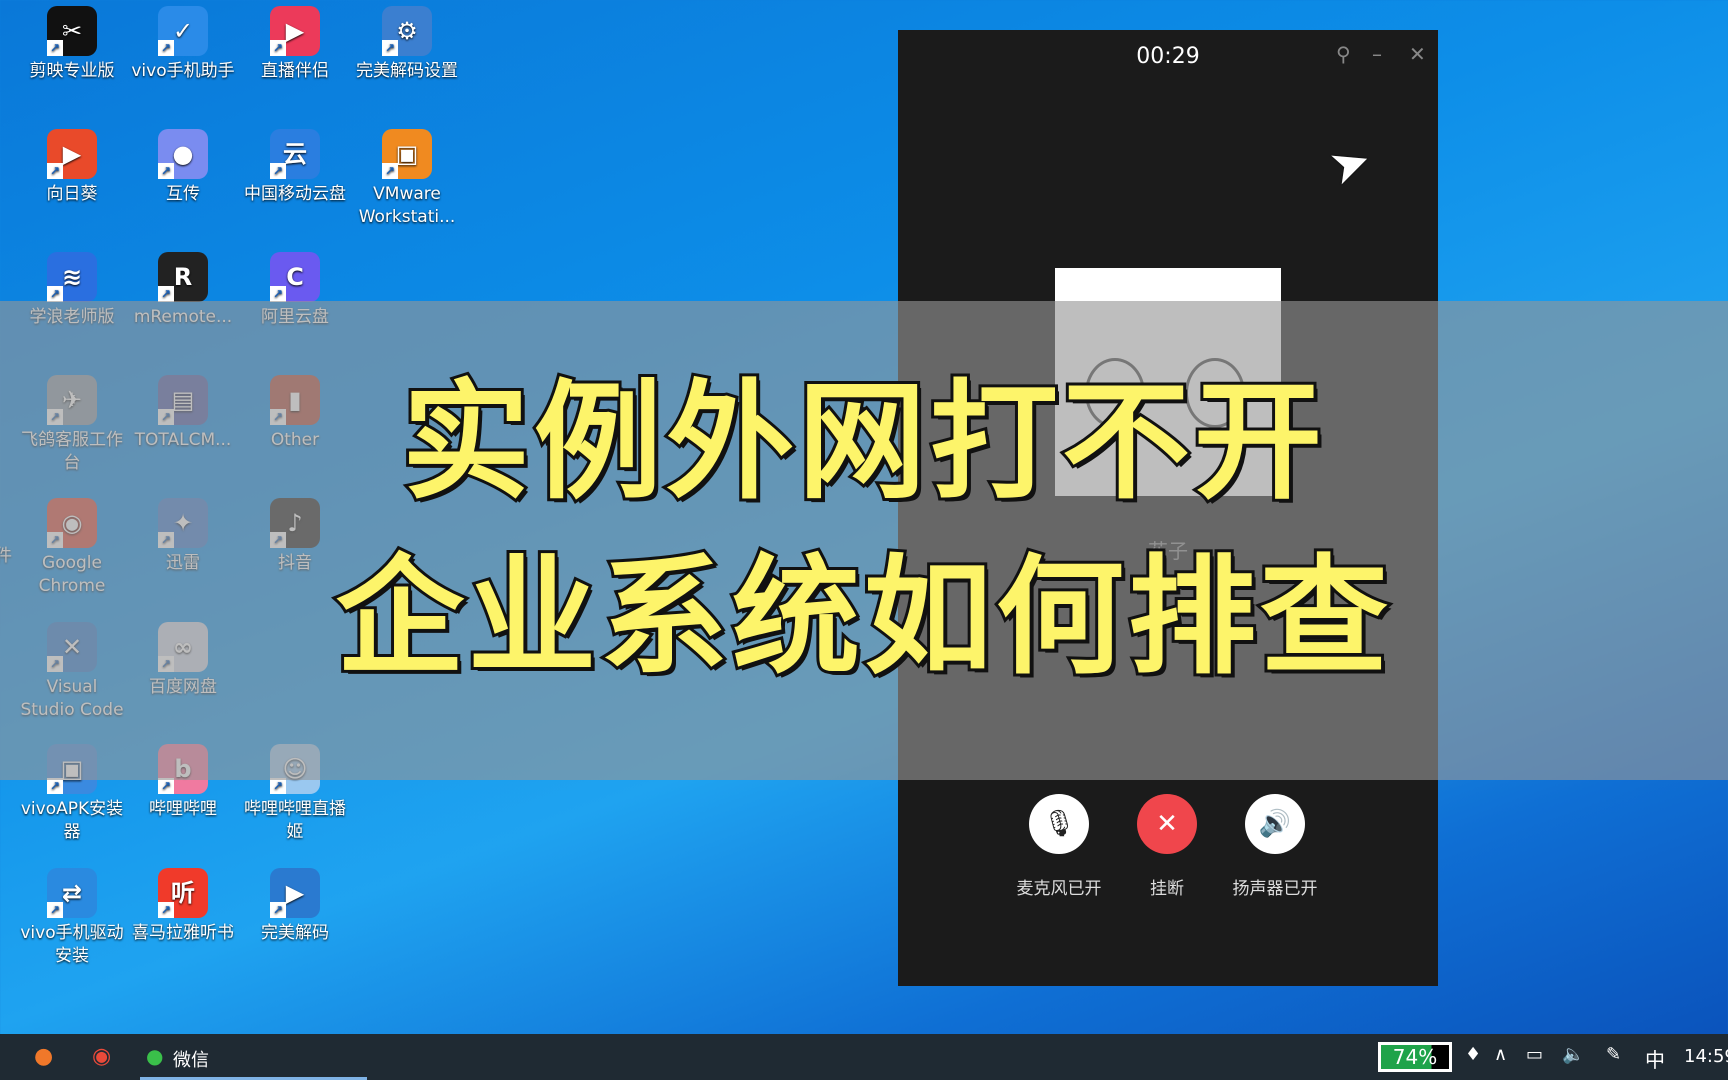  I want to click on taskbar-wechat: 微信, so click(191, 1059).